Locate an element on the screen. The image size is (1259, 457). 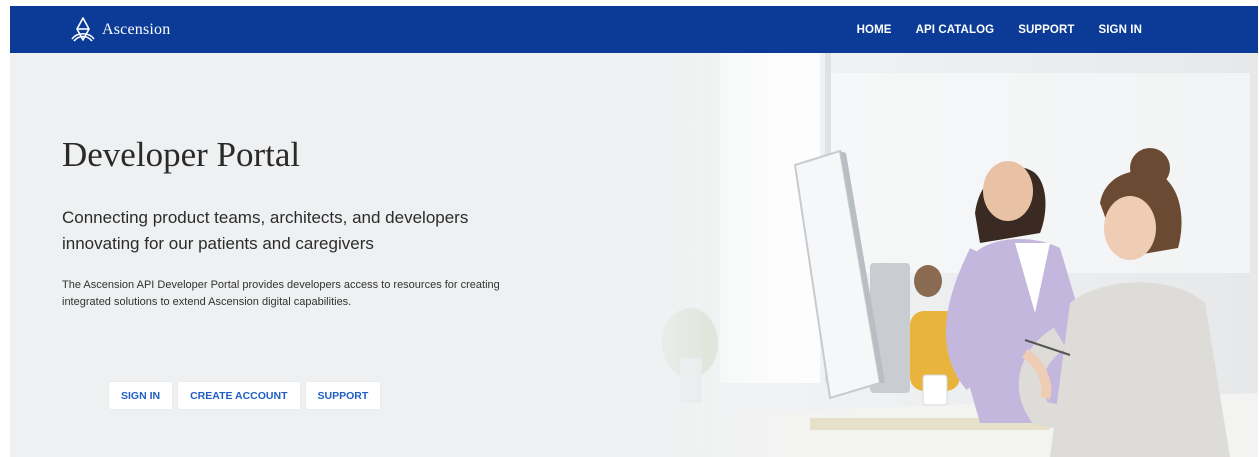
support-button: SUPPORT is located at coordinates (343, 395).